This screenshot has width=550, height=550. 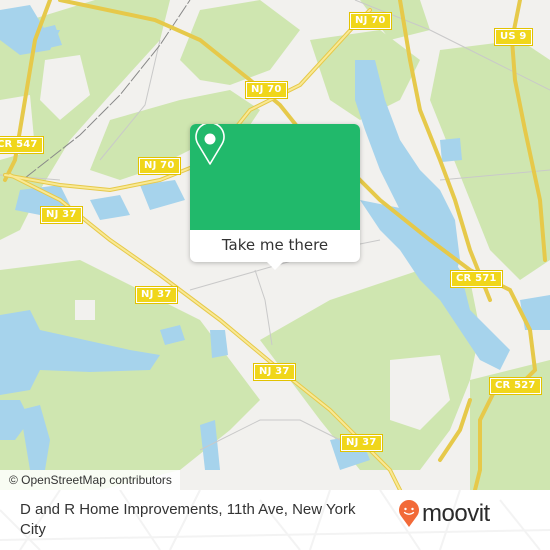 What do you see at coordinates (275, 177) in the screenshot?
I see `popup-header` at bounding box center [275, 177].